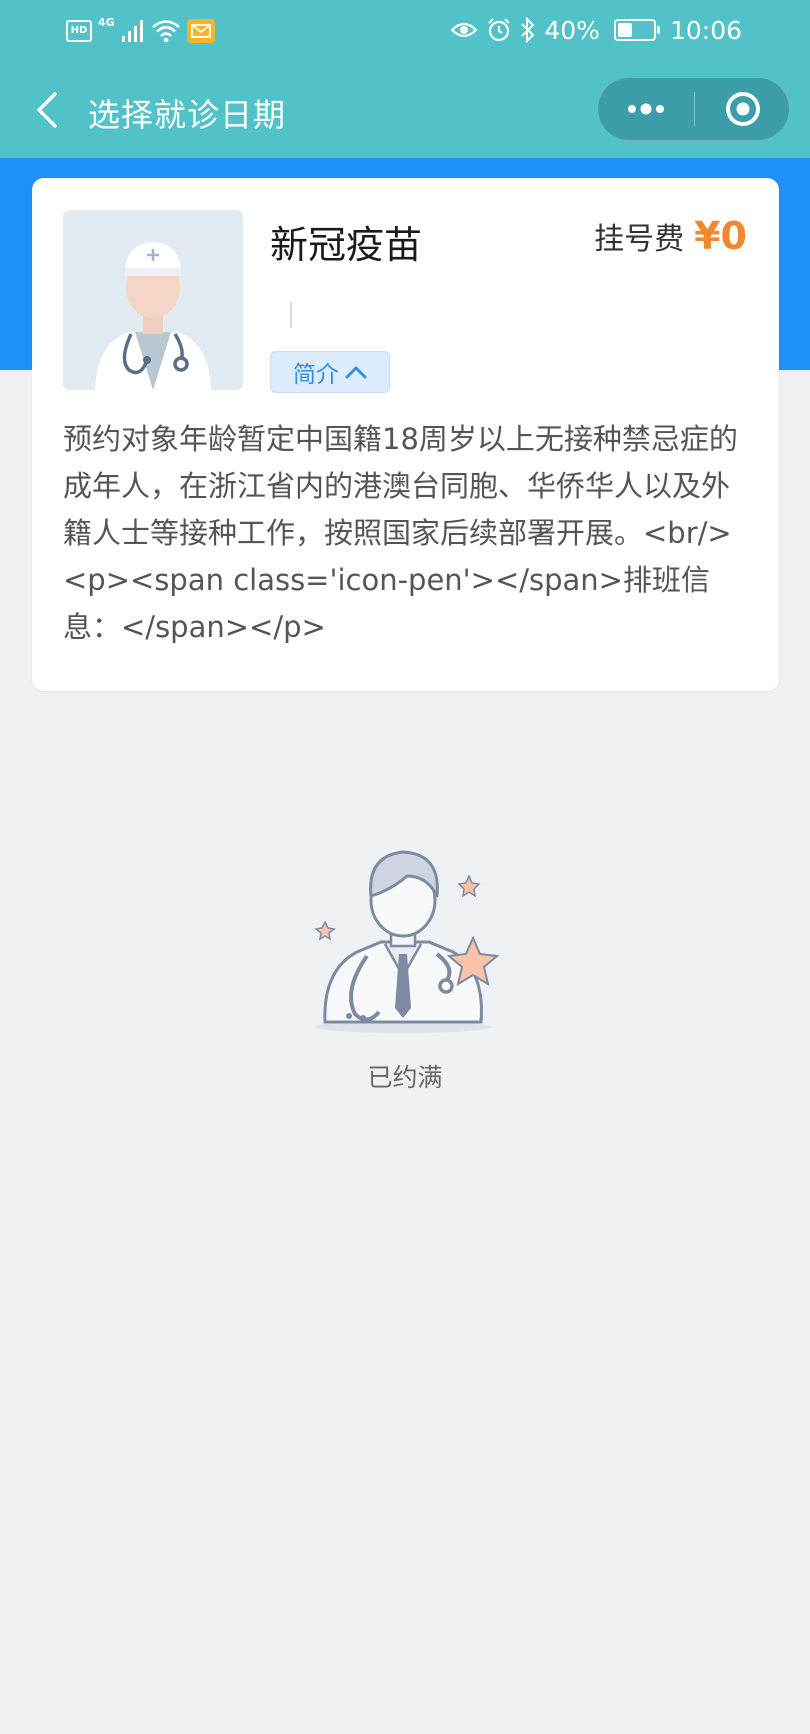 Image resolution: width=810 pixels, height=1734 pixels. I want to click on hd-badge: HD, so click(79, 31).